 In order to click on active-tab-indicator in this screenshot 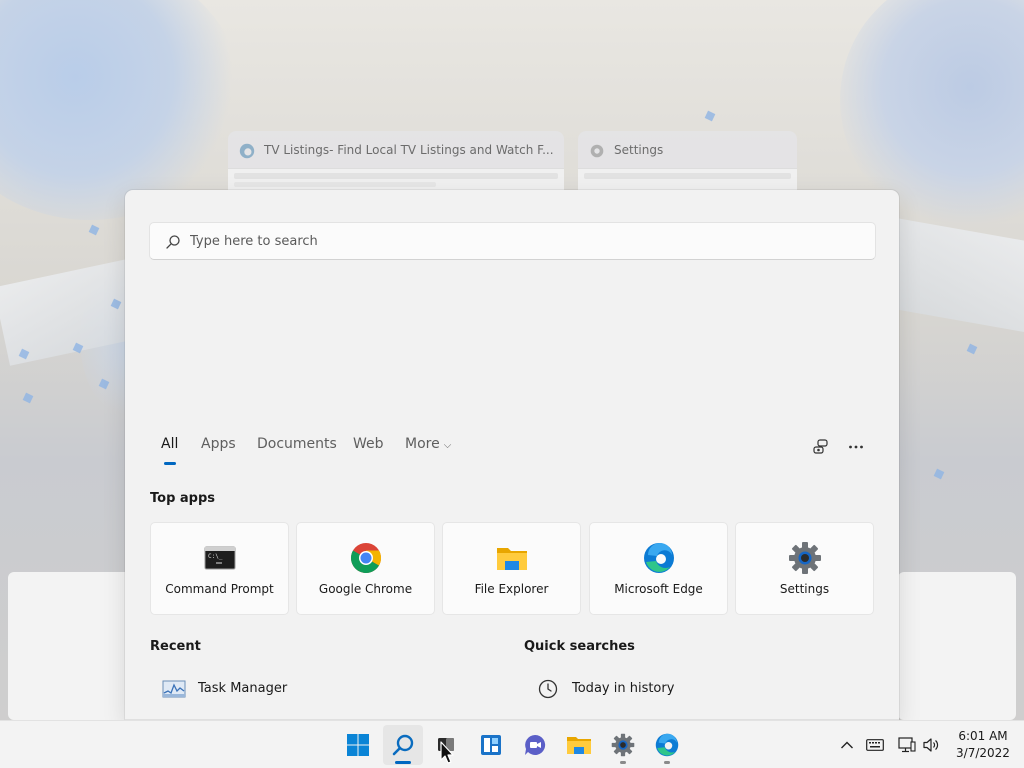, I will do `click(170, 463)`.